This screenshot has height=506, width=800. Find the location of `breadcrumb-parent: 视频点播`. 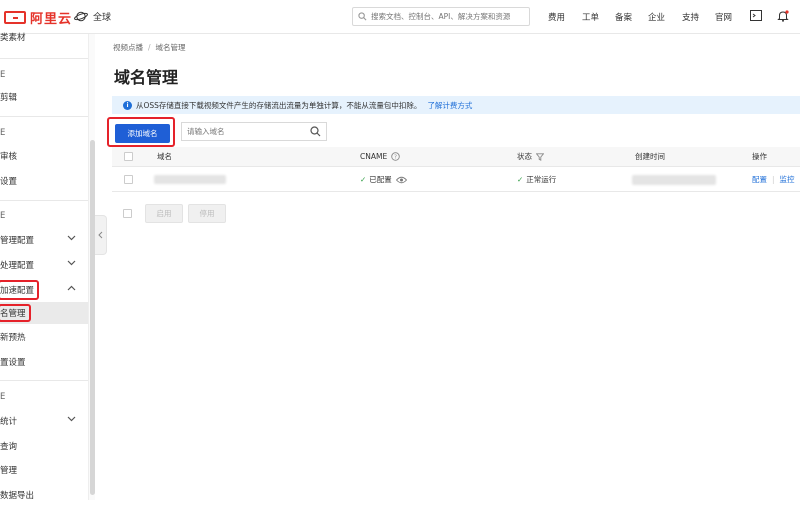

breadcrumb-parent: 视频点播 is located at coordinates (128, 47).